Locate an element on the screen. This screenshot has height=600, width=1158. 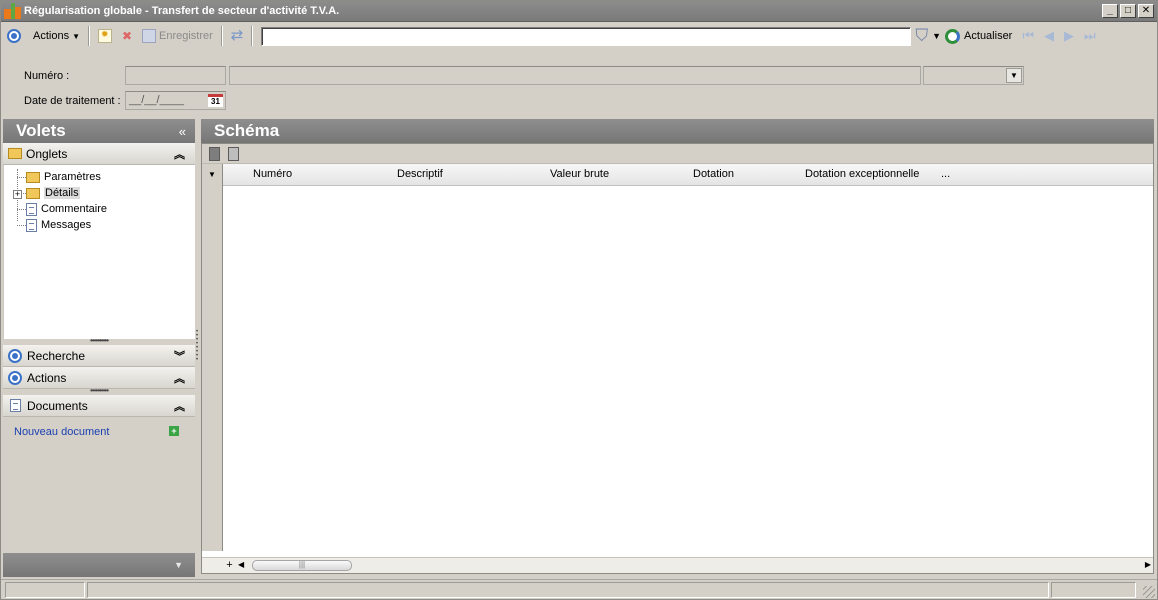
documents-area: Nouveau document + is located at coordinates (99, 475).